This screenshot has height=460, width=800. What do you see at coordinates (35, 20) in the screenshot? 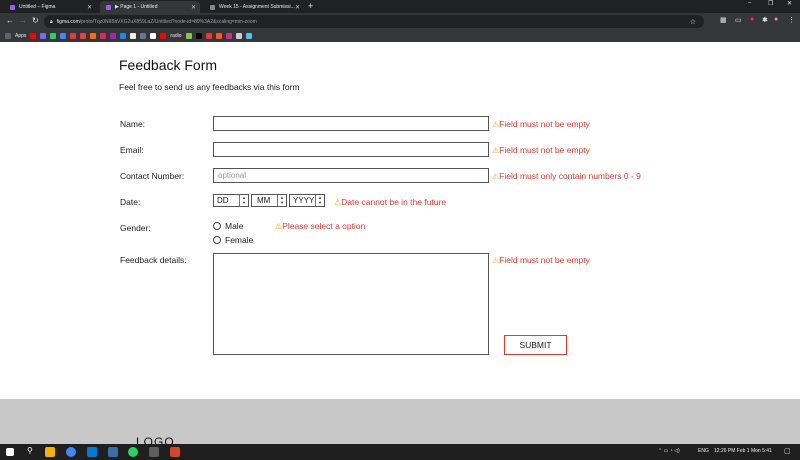
I see `reload-icon: ↻` at bounding box center [35, 20].